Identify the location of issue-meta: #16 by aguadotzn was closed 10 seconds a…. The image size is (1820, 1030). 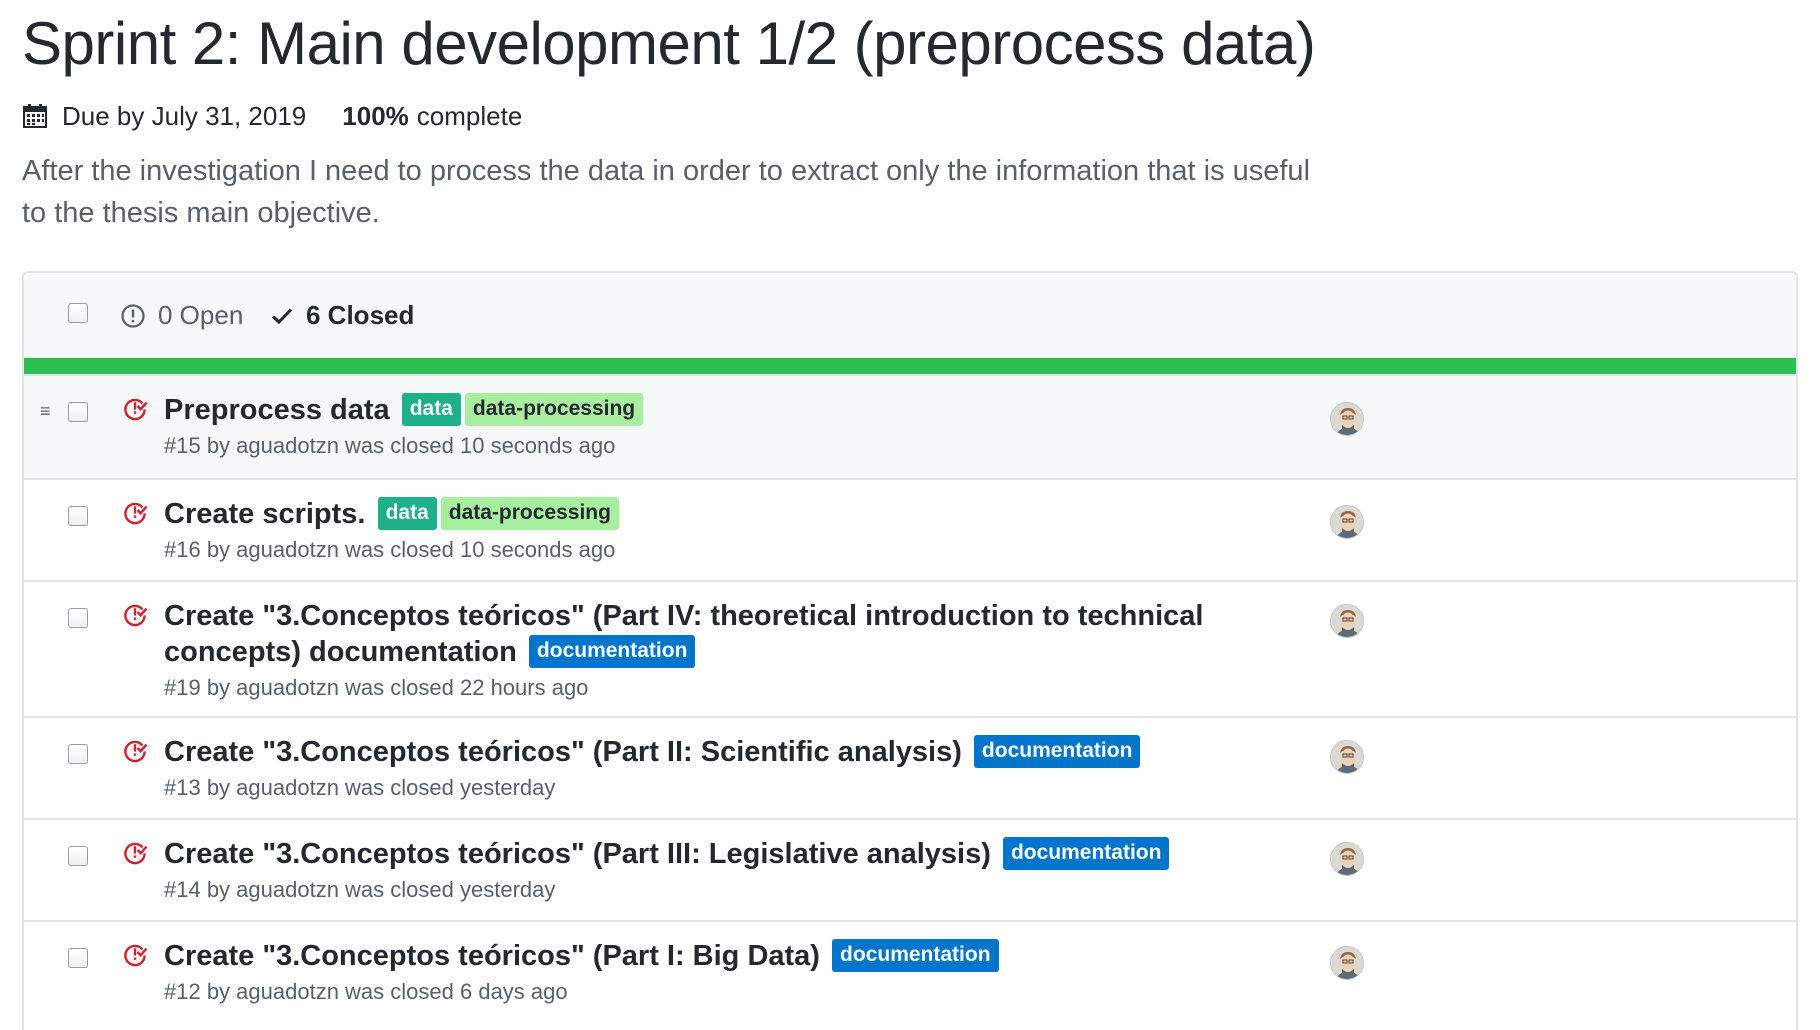
(390, 549).